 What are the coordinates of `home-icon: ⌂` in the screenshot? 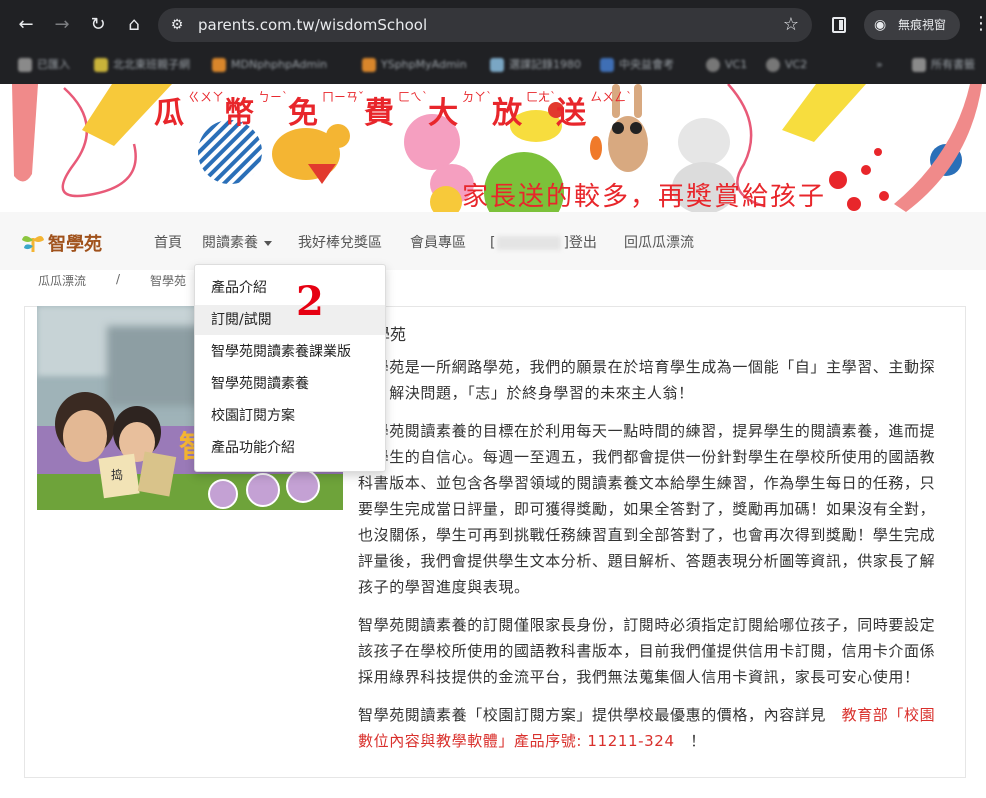 It's located at (134, 25).